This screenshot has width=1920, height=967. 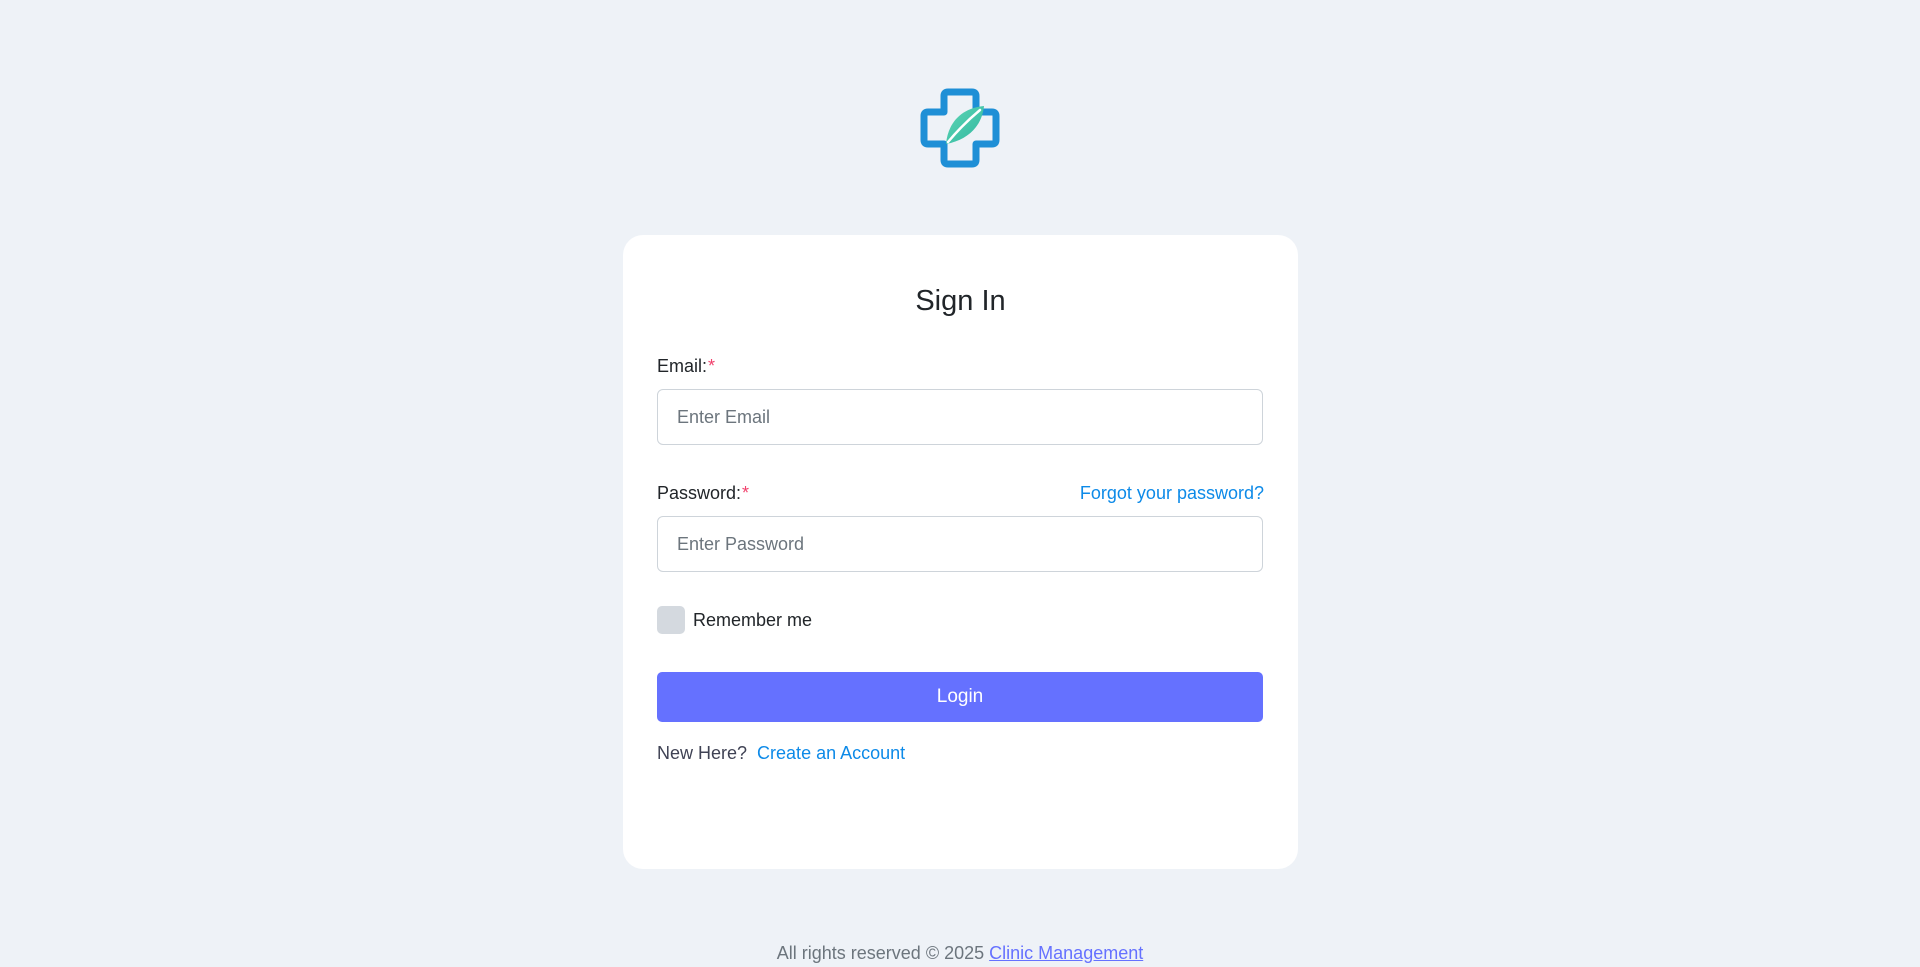 What do you see at coordinates (960, 544) in the screenshot?
I see `password-field` at bounding box center [960, 544].